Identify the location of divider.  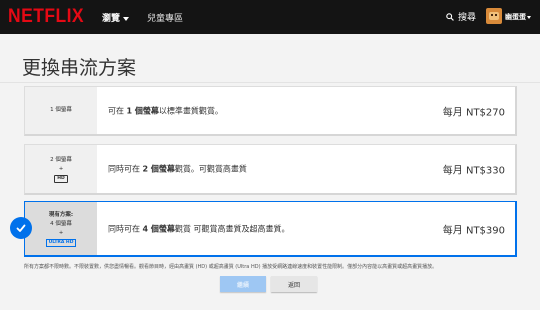
(270, 82).